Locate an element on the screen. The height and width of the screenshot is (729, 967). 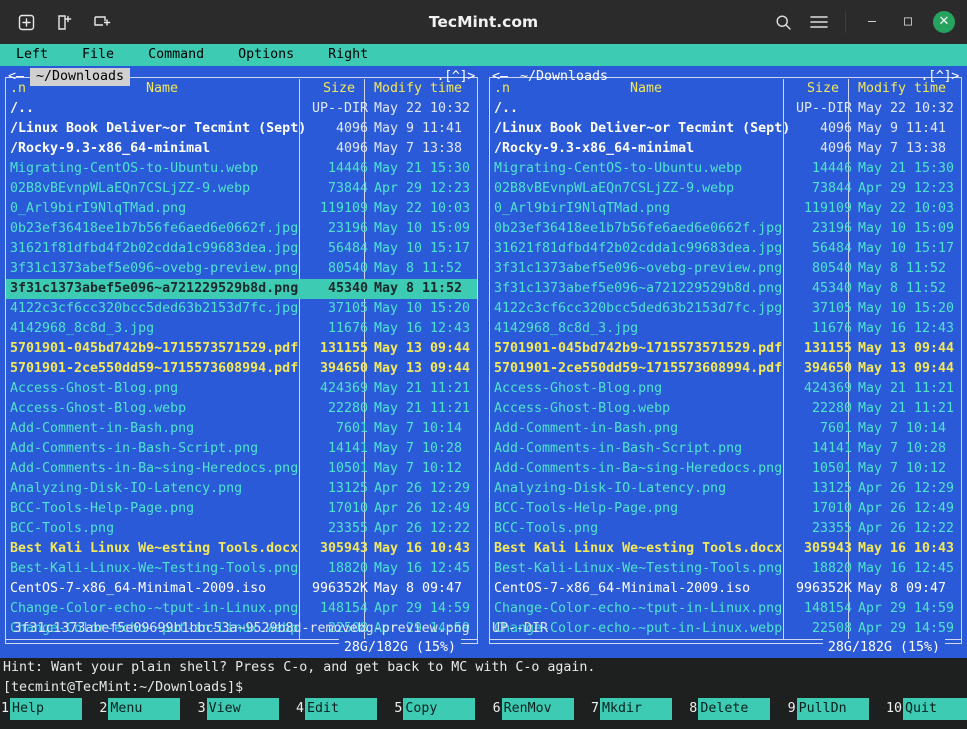
right-col-name: Name is located at coordinates (646, 89).